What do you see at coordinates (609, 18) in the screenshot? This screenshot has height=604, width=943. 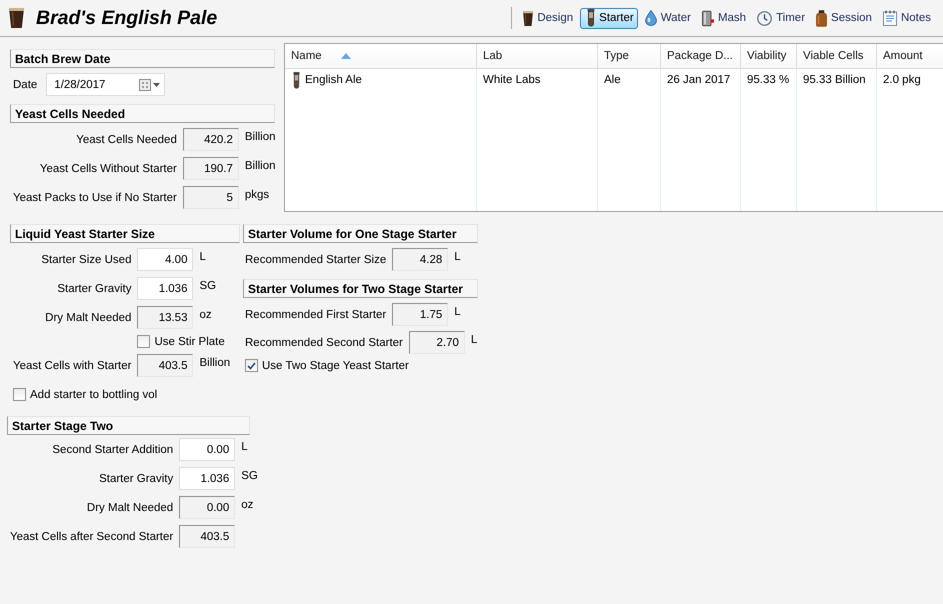 I see `toolbar-button: Starter` at bounding box center [609, 18].